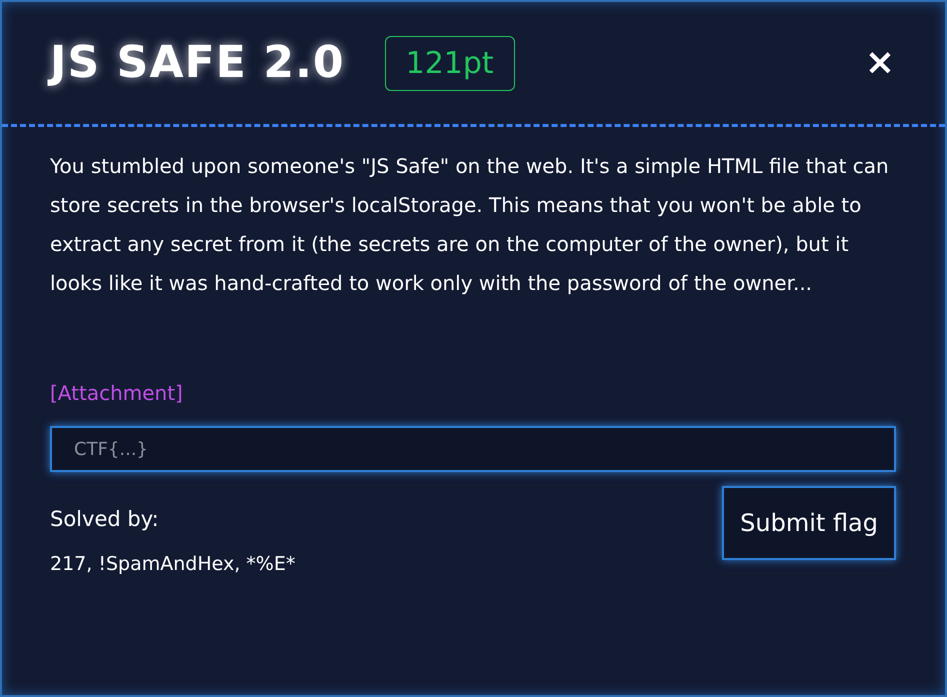 The image size is (947, 697). I want to click on solvers-list: 217, !SpamAndHex, *%E*, so click(173, 564).